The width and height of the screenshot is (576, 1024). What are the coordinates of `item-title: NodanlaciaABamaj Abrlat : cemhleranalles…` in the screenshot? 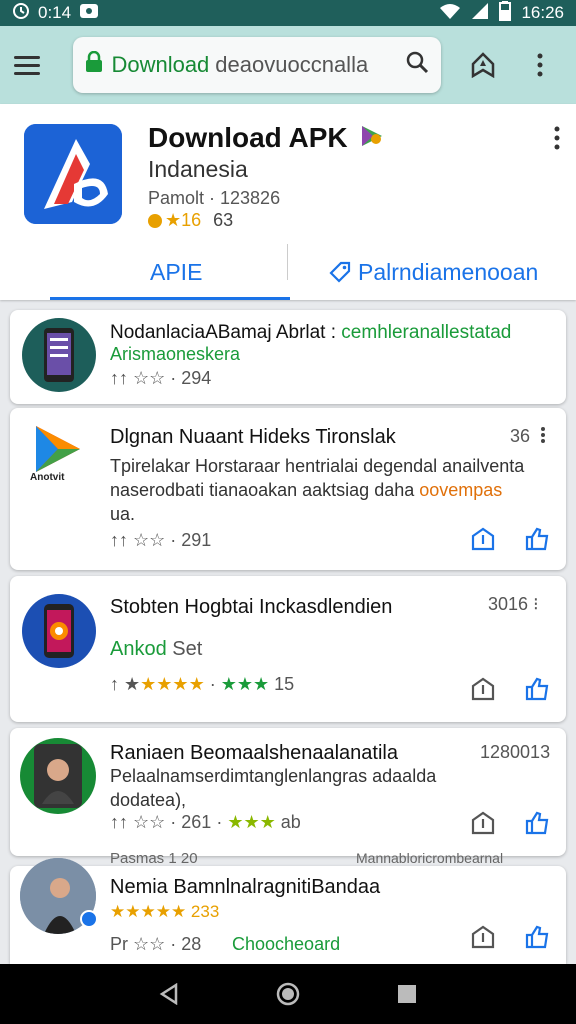 It's located at (311, 332).